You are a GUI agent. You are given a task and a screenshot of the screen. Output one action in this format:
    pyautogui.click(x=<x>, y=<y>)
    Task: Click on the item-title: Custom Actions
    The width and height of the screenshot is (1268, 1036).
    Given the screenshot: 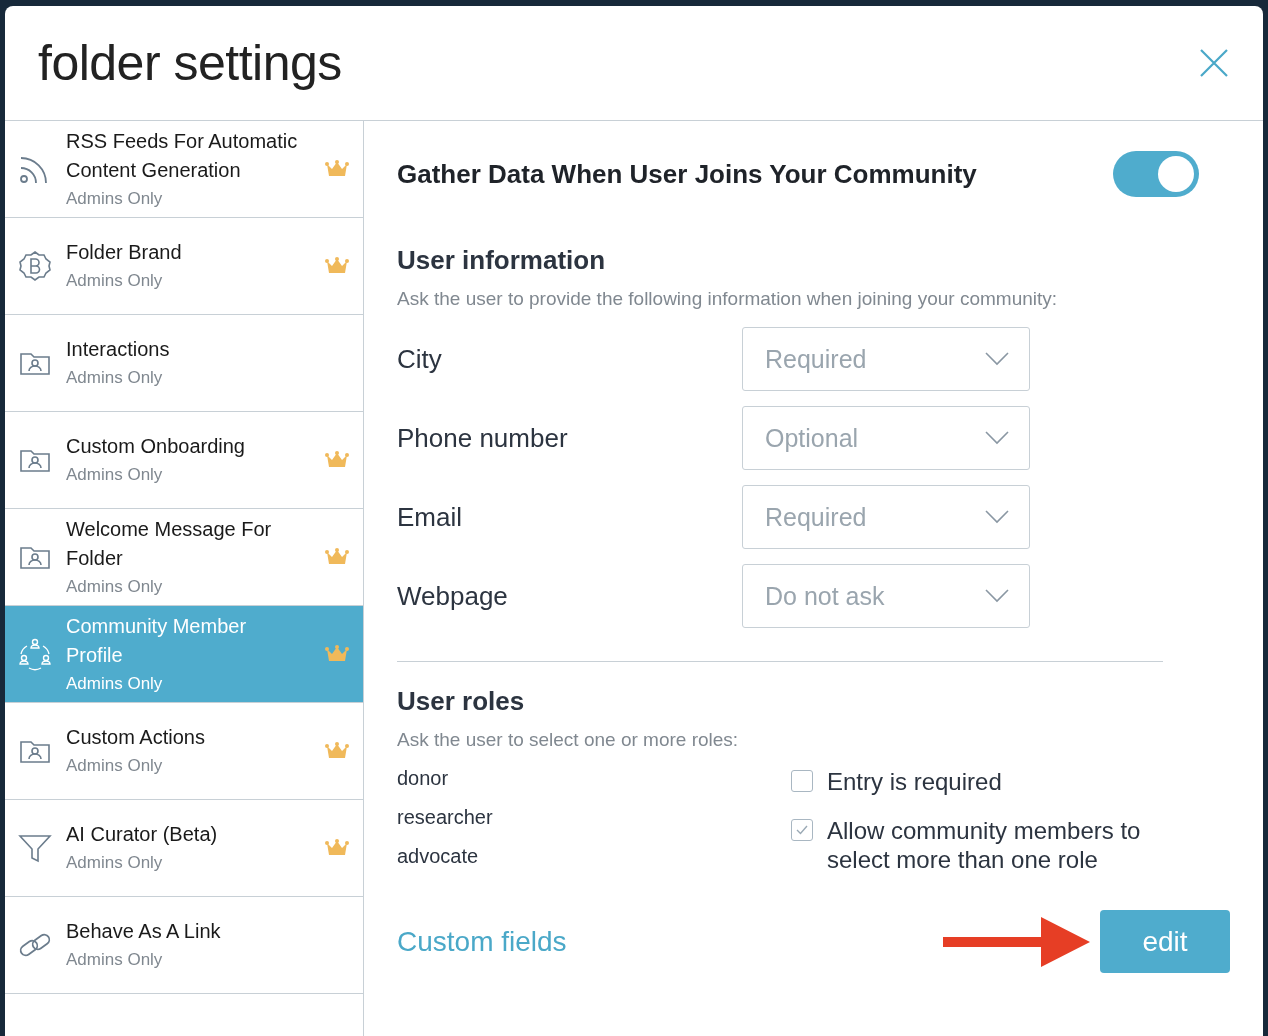 What is the action you would take?
    pyautogui.click(x=136, y=737)
    